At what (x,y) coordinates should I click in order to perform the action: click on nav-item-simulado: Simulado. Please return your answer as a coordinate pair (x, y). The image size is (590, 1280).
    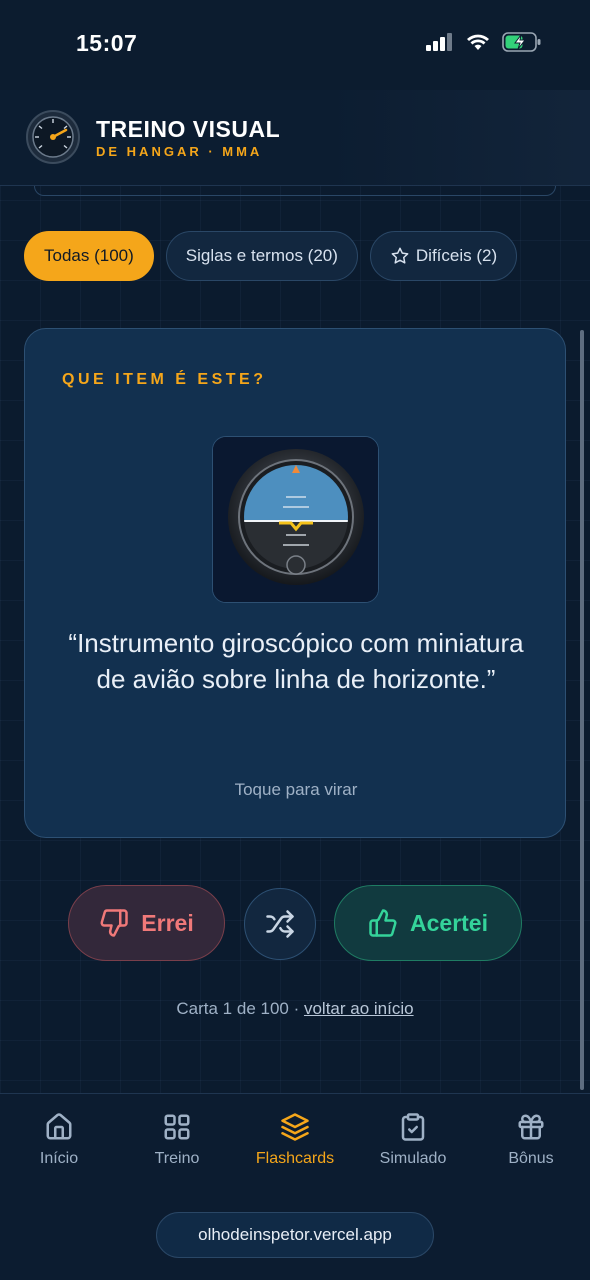
    Looking at the image, I should click on (413, 1140).